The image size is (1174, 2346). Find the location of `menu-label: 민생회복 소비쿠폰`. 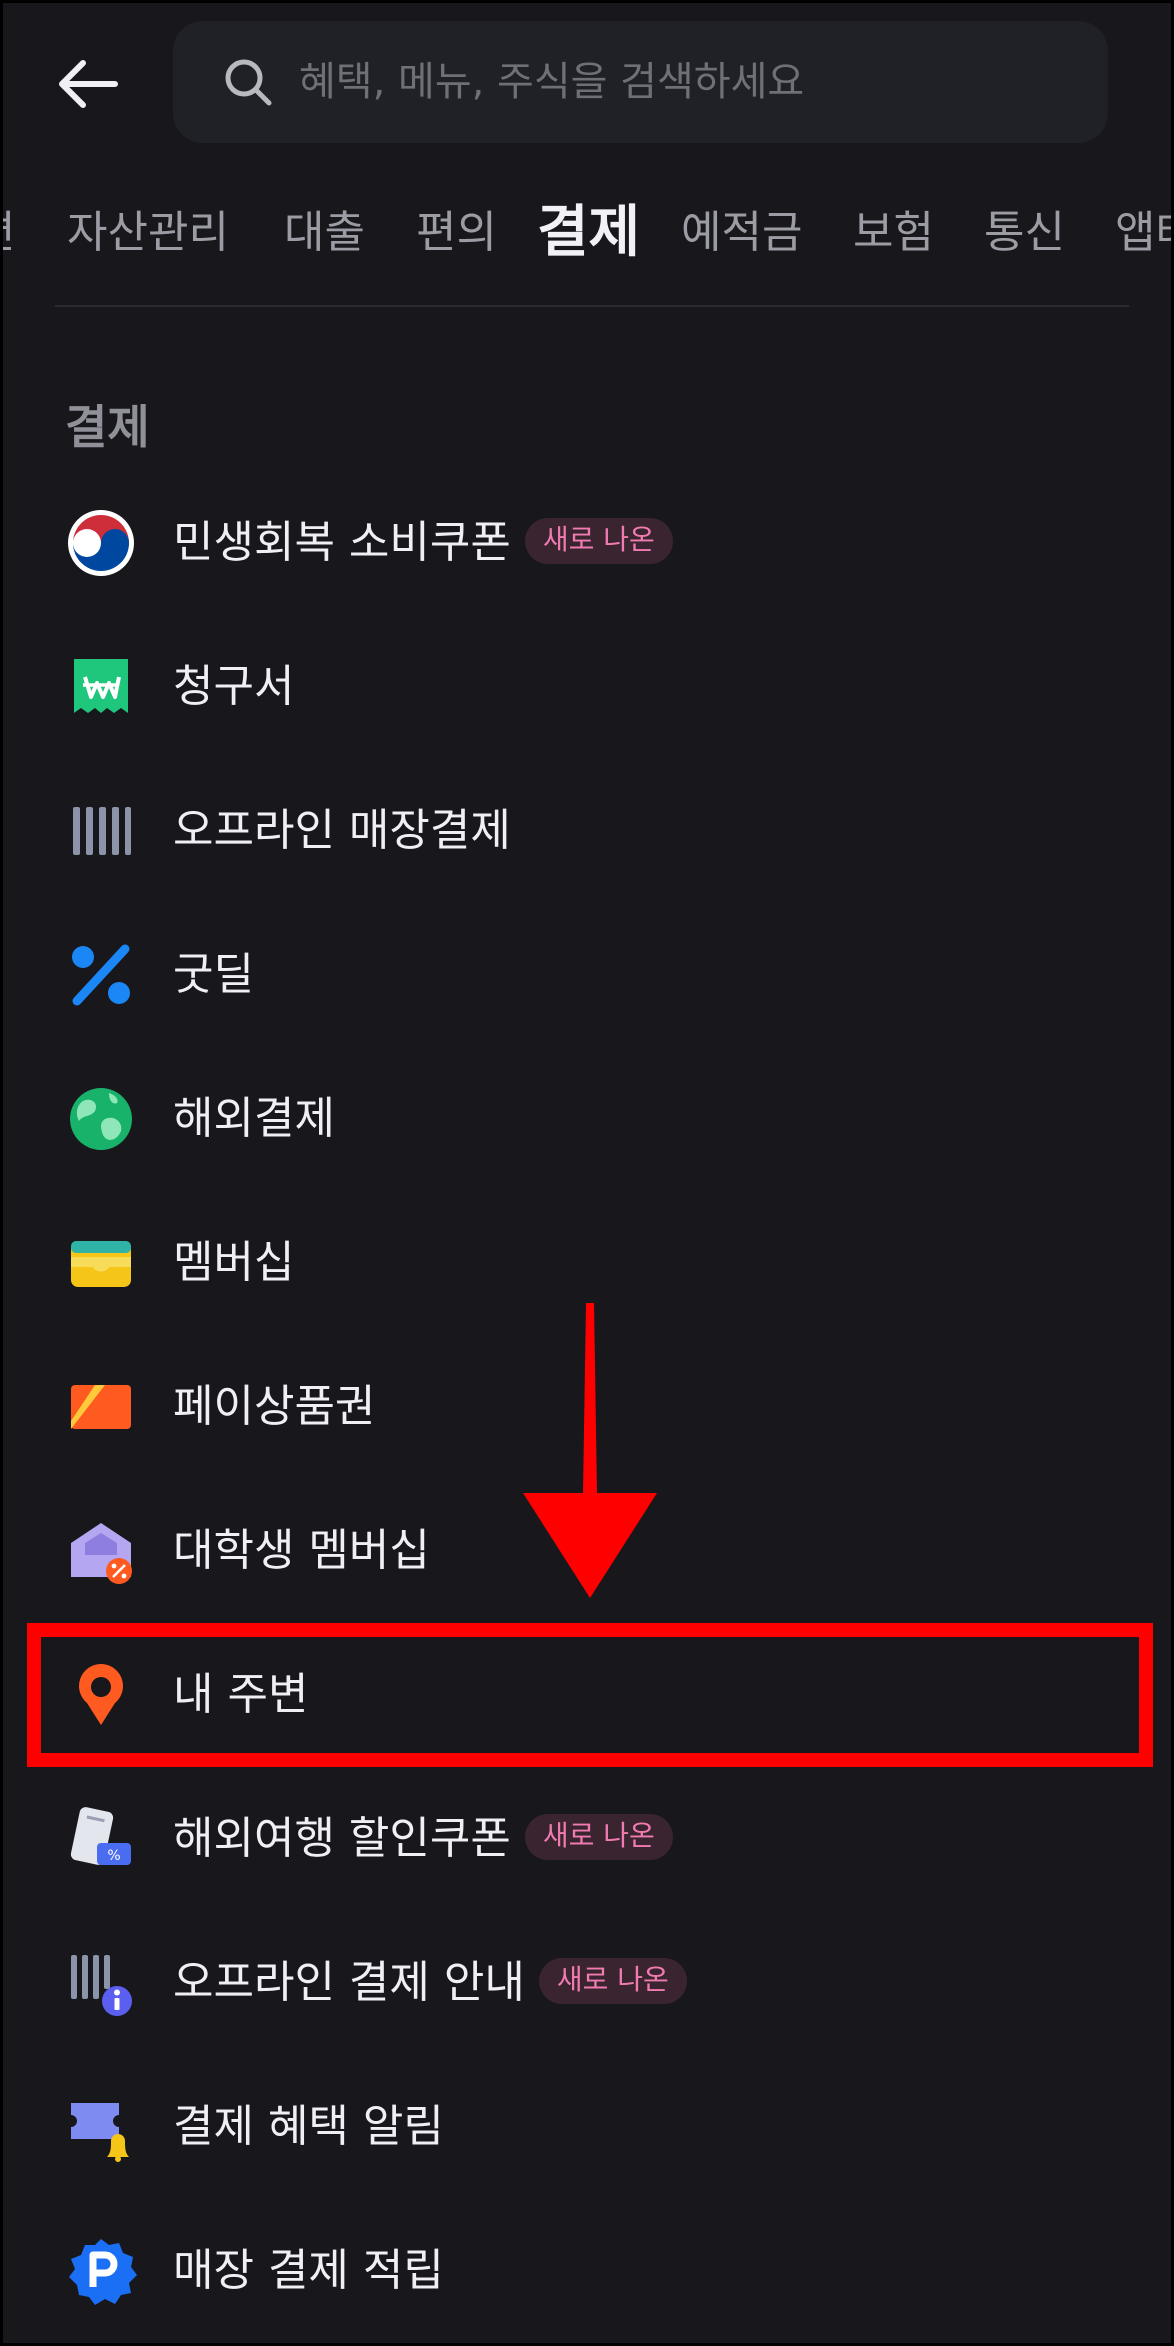

menu-label: 민생회복 소비쿠폰 is located at coordinates (342, 542).